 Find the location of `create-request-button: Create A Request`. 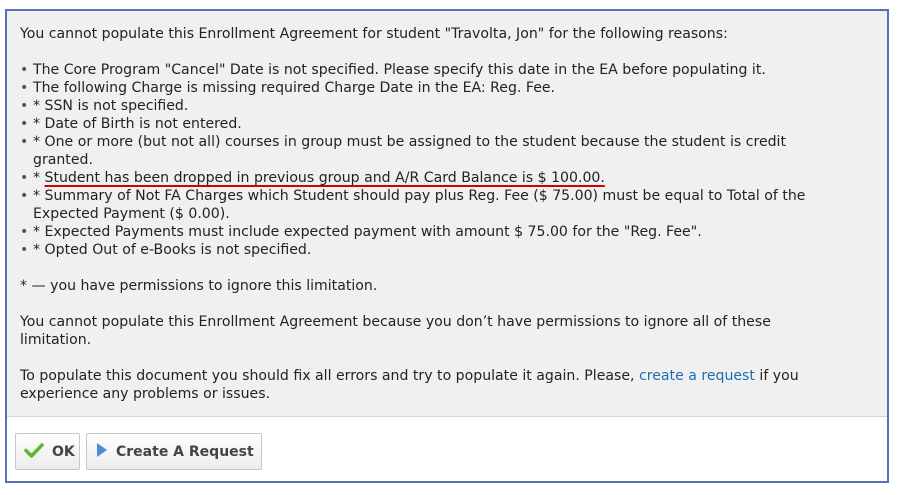

create-request-button: Create A Request is located at coordinates (174, 451).